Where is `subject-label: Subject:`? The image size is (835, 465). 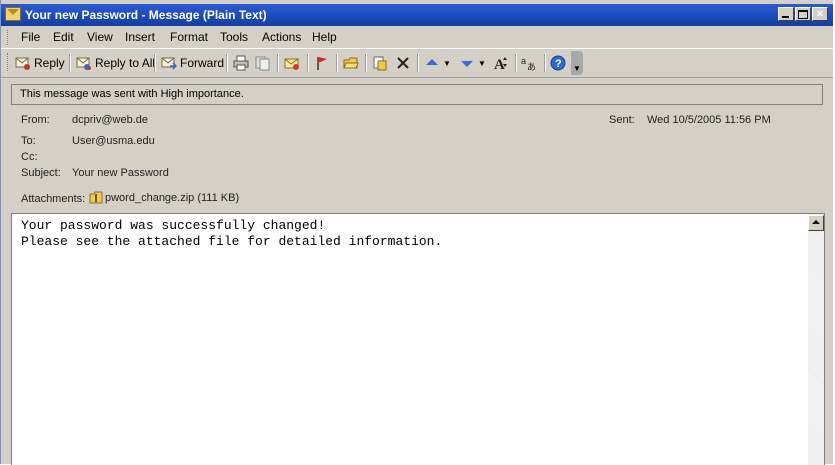 subject-label: Subject: is located at coordinates (41, 173).